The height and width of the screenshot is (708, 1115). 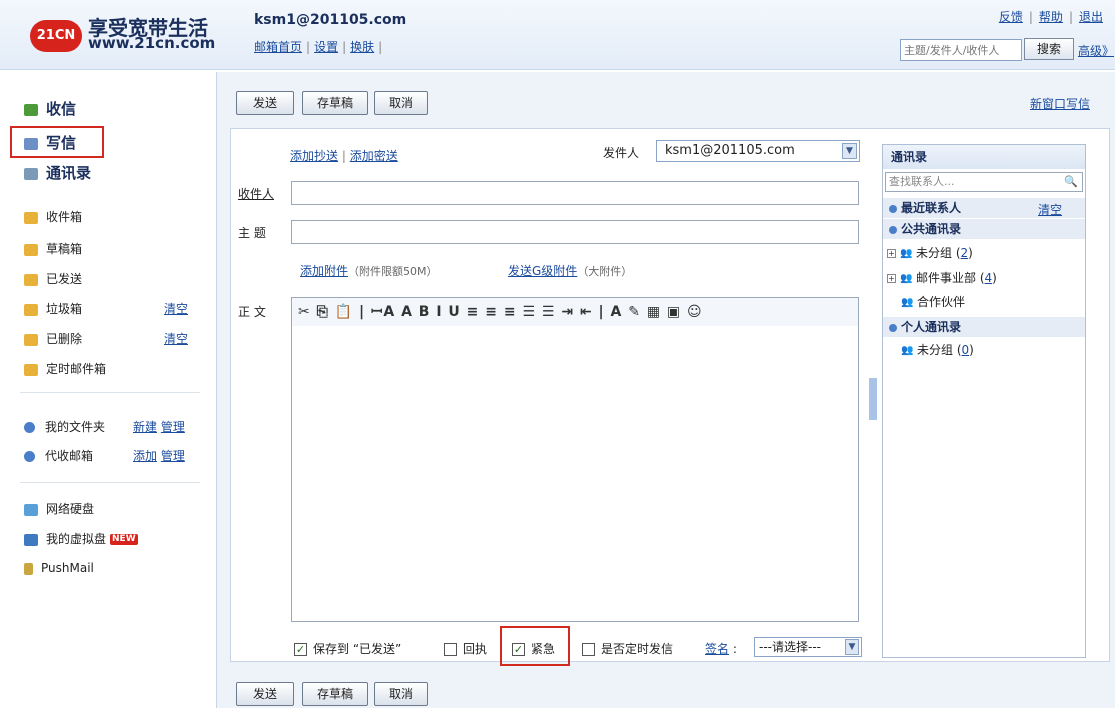 What do you see at coordinates (984, 327) in the screenshot?
I see `personal-contacts-section: 个人通讯录` at bounding box center [984, 327].